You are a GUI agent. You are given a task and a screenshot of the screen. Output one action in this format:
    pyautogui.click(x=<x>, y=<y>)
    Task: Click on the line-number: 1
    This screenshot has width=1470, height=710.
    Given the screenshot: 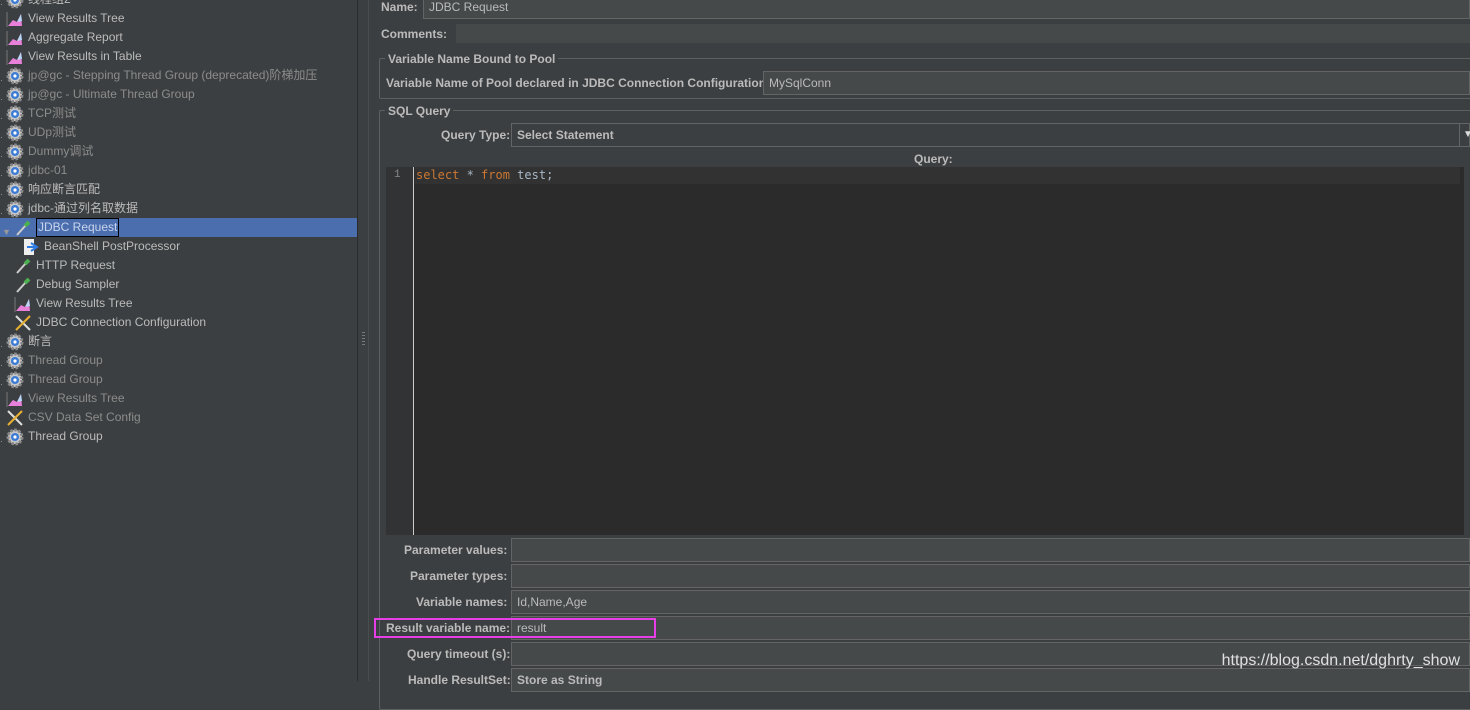 What is the action you would take?
    pyautogui.click(x=397, y=175)
    